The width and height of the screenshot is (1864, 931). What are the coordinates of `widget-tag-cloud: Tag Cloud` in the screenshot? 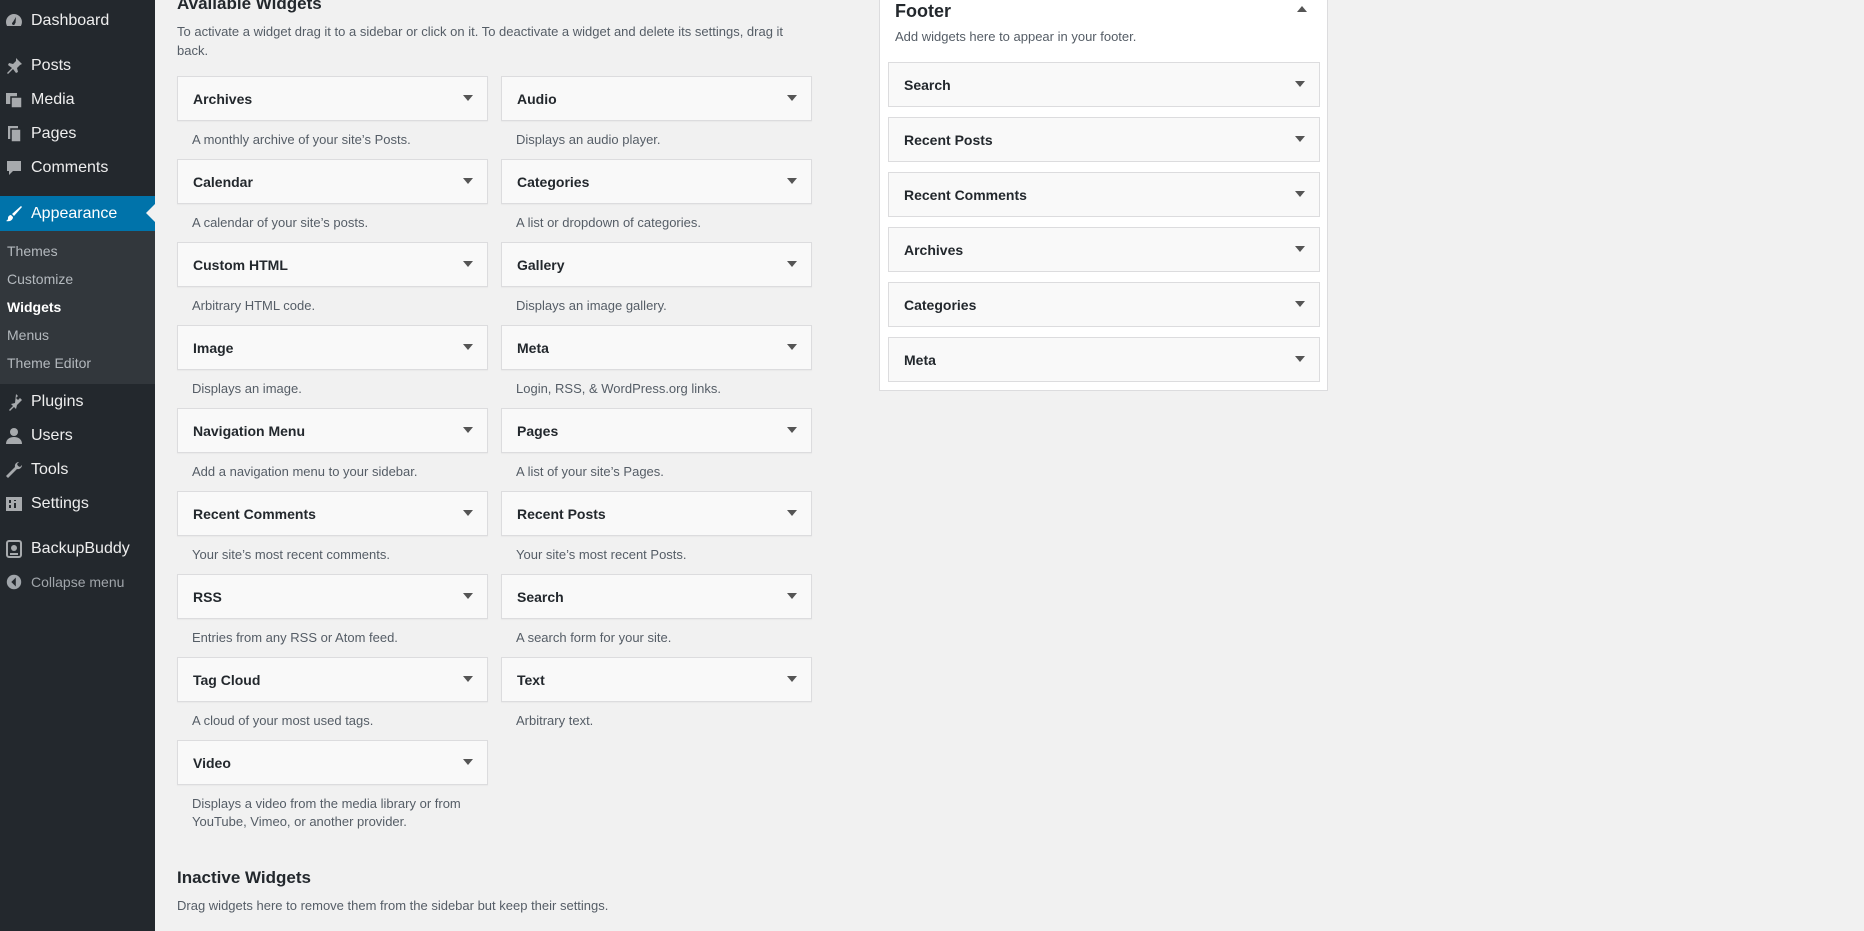 It's located at (332, 679).